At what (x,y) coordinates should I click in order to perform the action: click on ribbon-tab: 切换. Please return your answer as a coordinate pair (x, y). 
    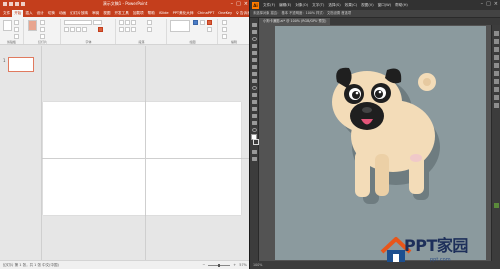
    Looking at the image, I should click on (51, 13).